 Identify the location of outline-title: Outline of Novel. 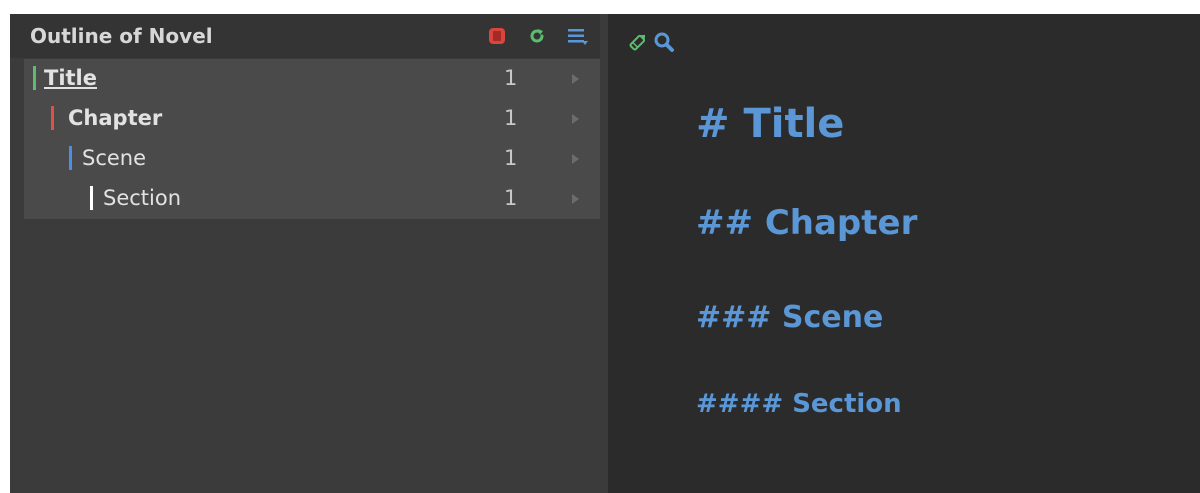
(121, 36).